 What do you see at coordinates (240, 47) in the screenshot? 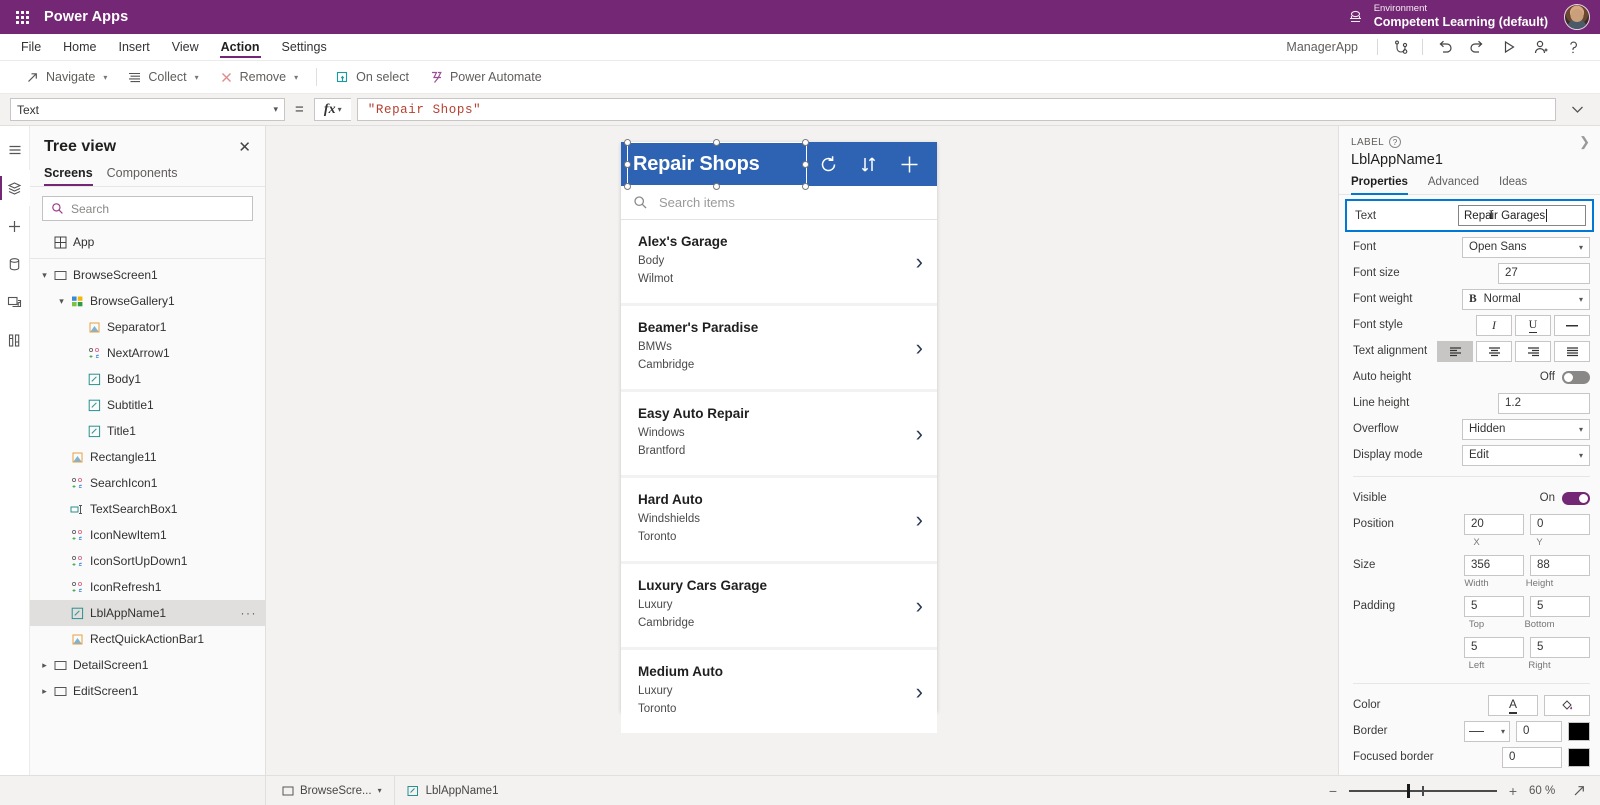
I see `menu-item-action: Action` at bounding box center [240, 47].